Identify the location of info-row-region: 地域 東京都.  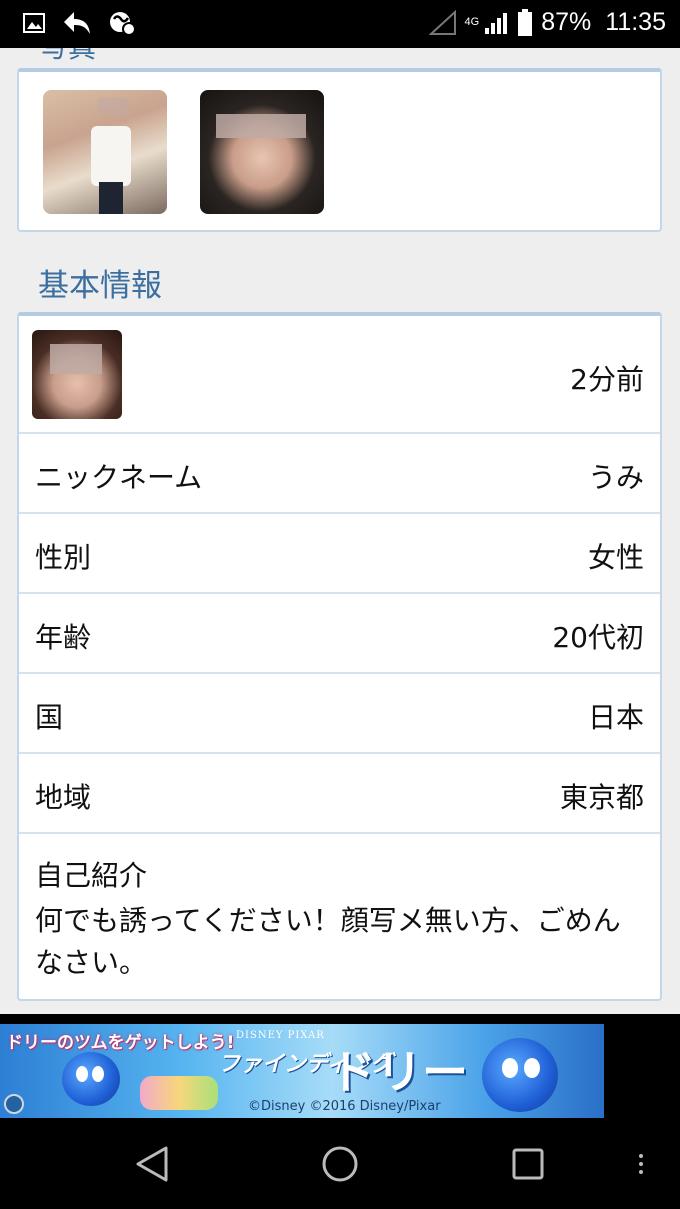
(339, 794).